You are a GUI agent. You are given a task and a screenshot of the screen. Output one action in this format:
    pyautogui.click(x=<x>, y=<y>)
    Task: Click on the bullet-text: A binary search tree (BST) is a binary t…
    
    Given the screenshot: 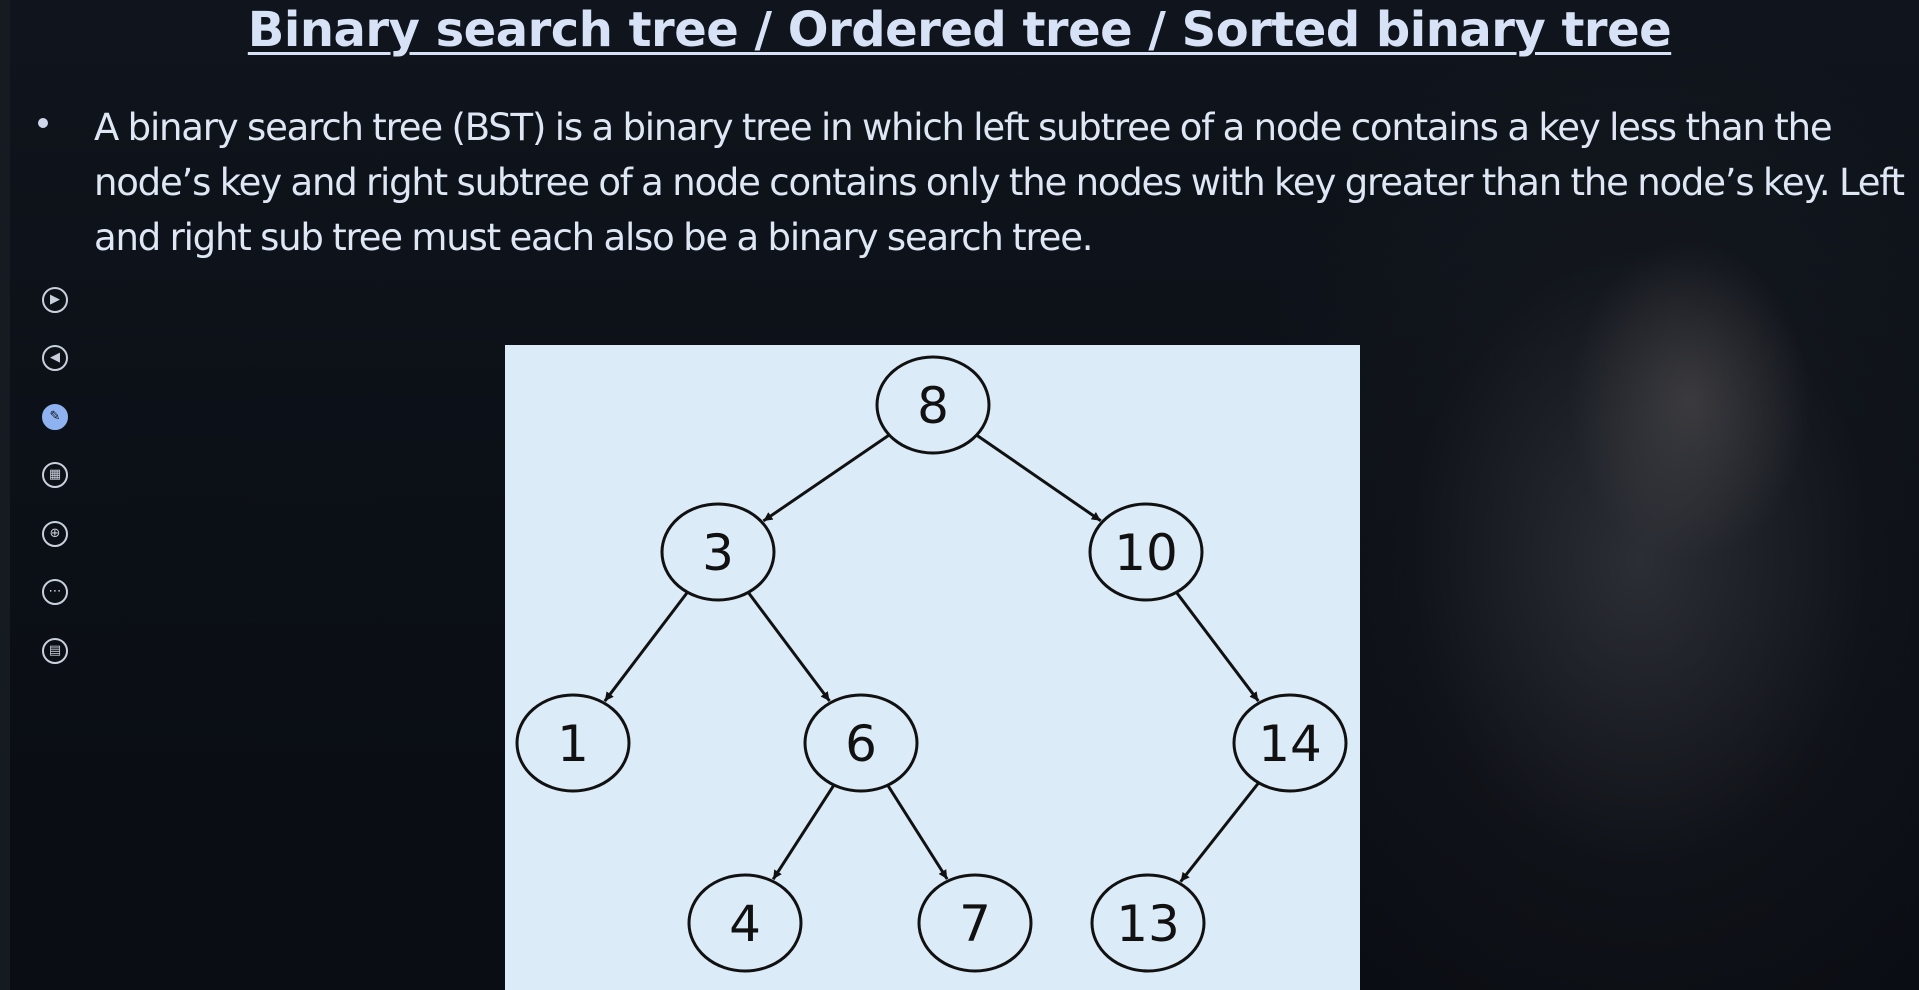 What is the action you would take?
    pyautogui.click(x=999, y=182)
    